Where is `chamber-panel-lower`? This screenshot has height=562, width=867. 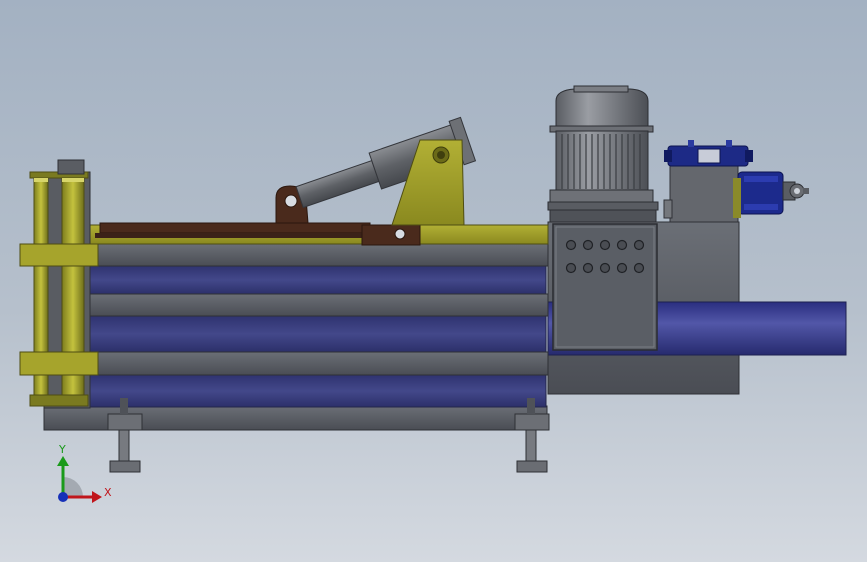
chamber-panel-lower is located at coordinates (318, 391).